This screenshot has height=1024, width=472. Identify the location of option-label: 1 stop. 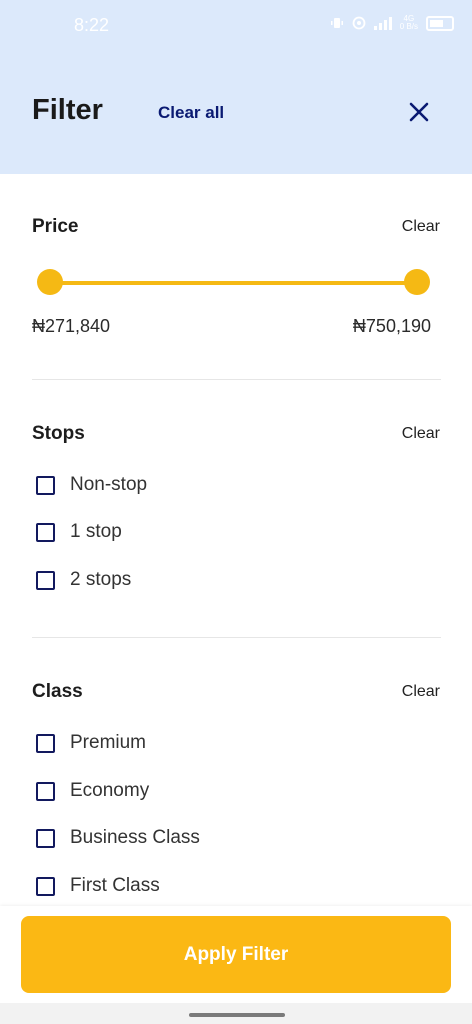
(96, 531).